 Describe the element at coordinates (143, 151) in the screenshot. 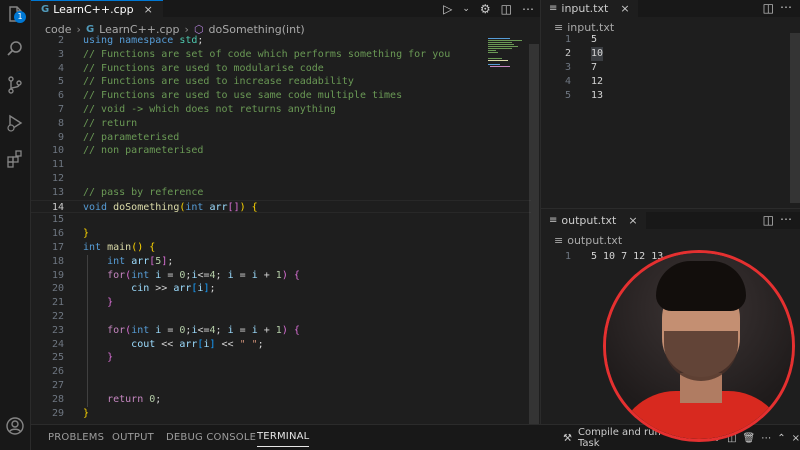

I see `code-text: // non parameterised` at that location.